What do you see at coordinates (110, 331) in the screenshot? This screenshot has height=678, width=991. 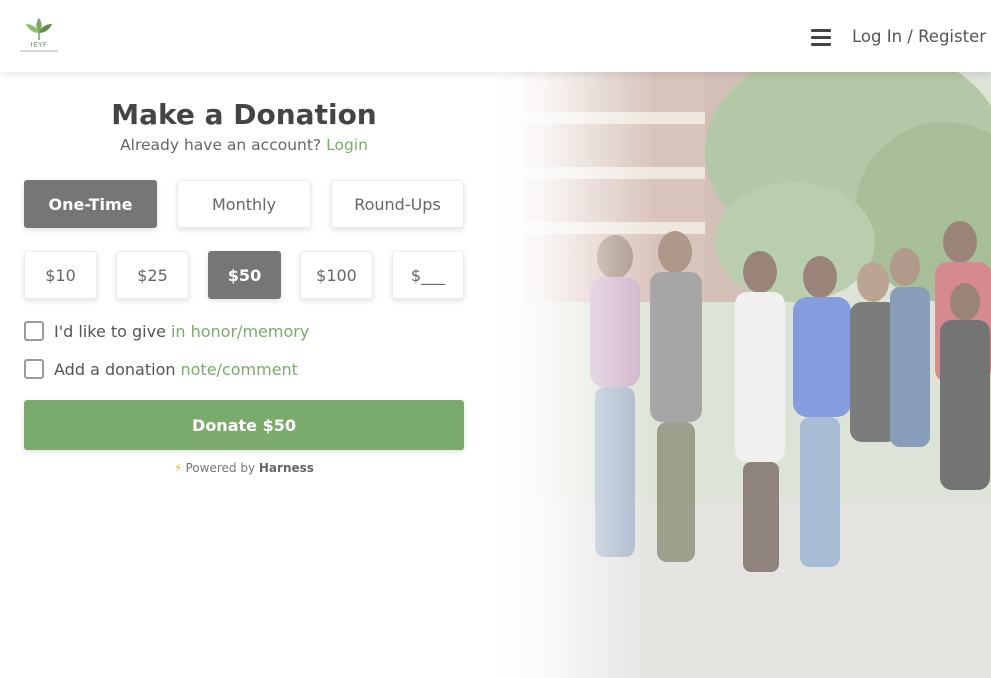 I see `honor-memory-label: I'd like to give` at bounding box center [110, 331].